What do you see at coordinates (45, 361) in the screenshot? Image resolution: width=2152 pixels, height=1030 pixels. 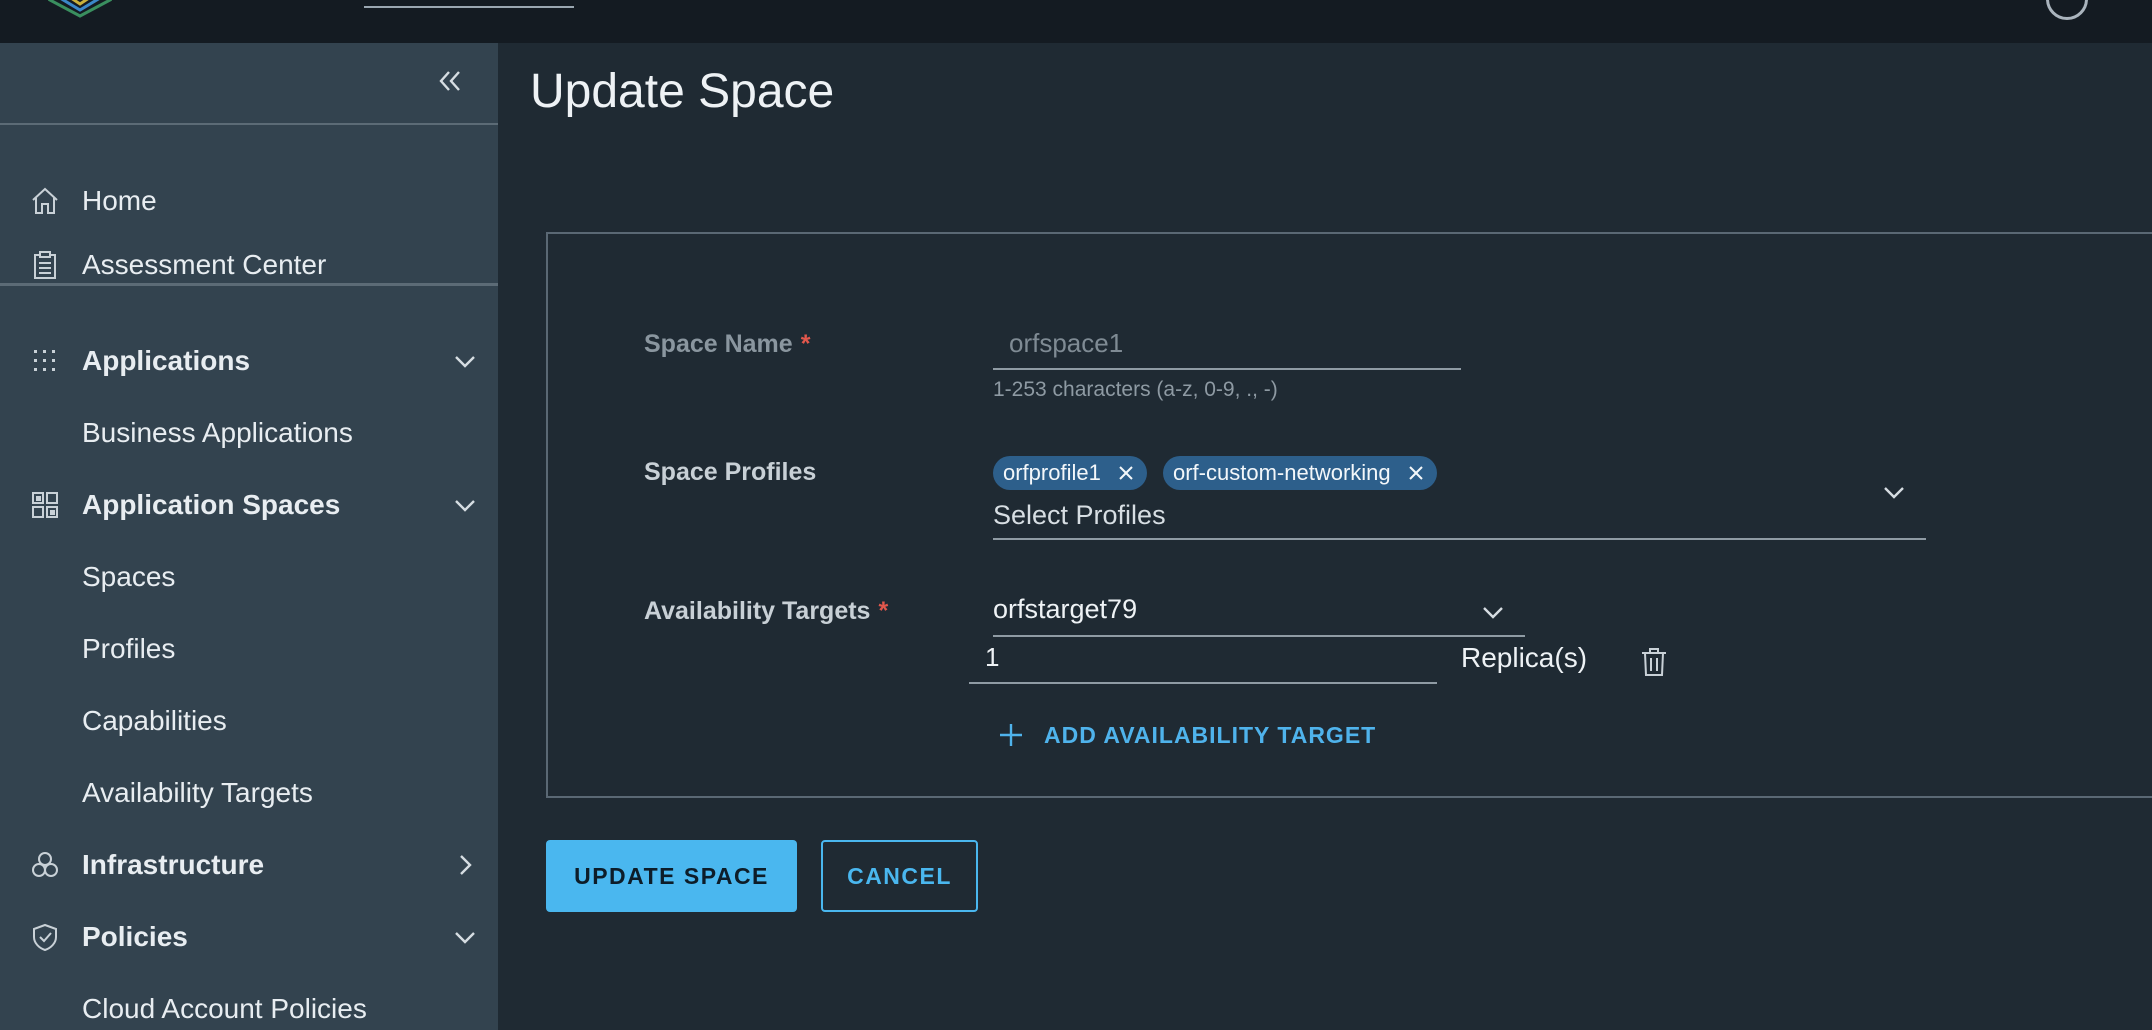 I see `grid-dots-icon` at bounding box center [45, 361].